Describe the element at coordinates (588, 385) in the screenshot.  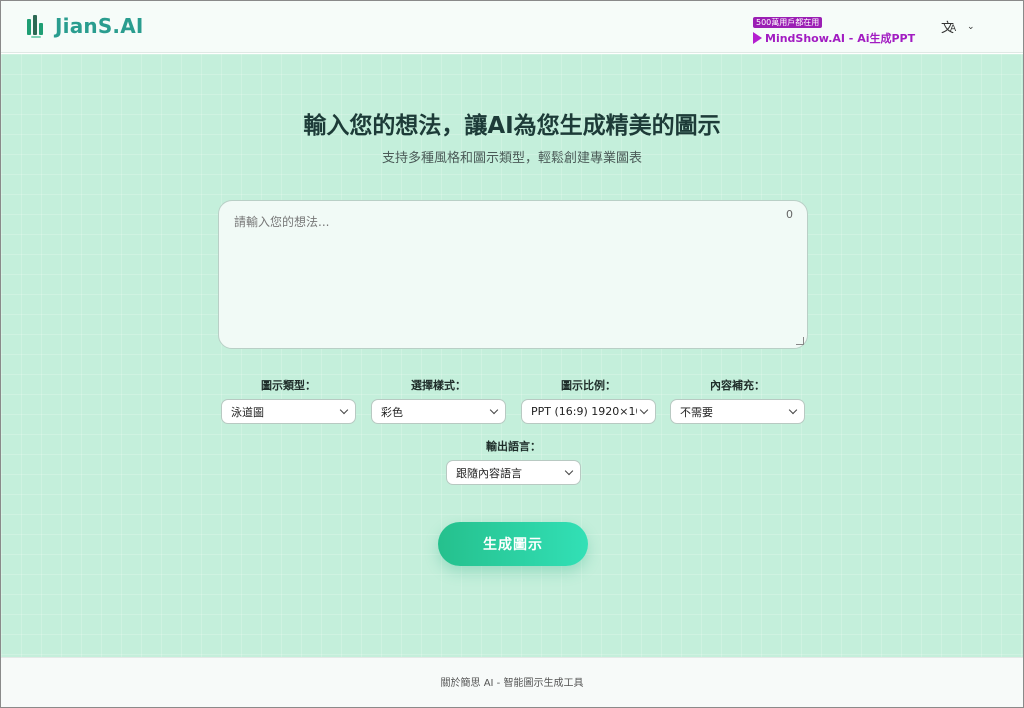
I see `field-label: 圖示比例：` at that location.